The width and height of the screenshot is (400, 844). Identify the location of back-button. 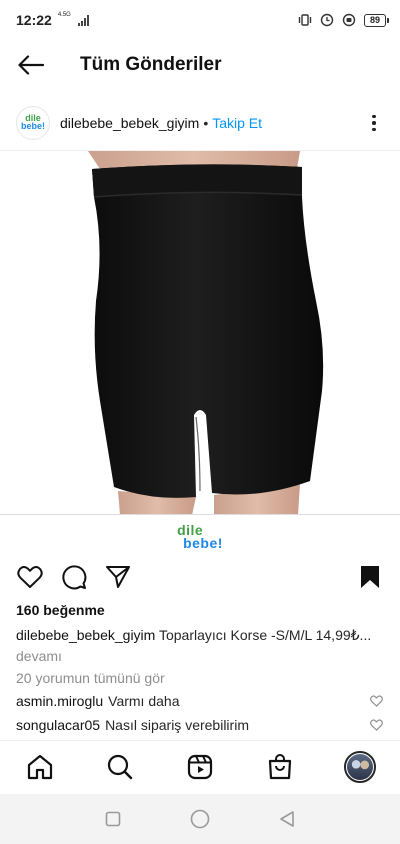
(31, 65).